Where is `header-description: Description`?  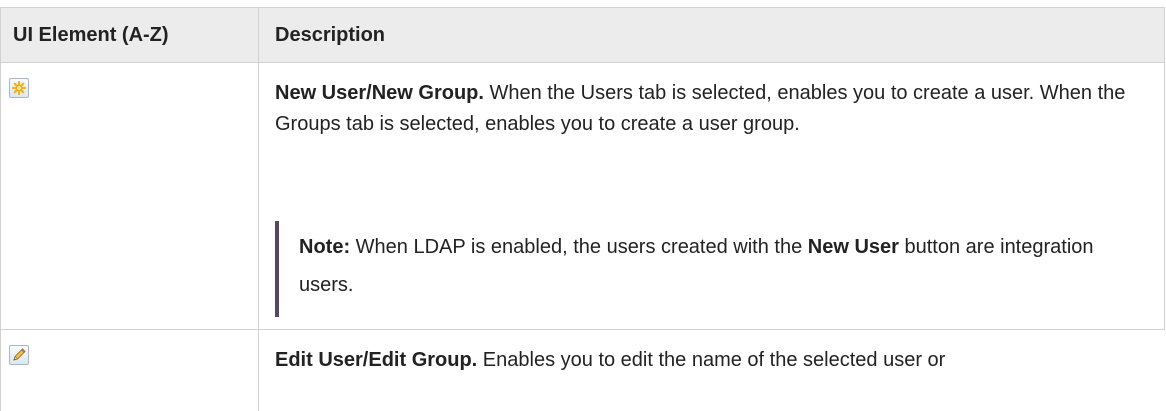
header-description: Description is located at coordinates (330, 35).